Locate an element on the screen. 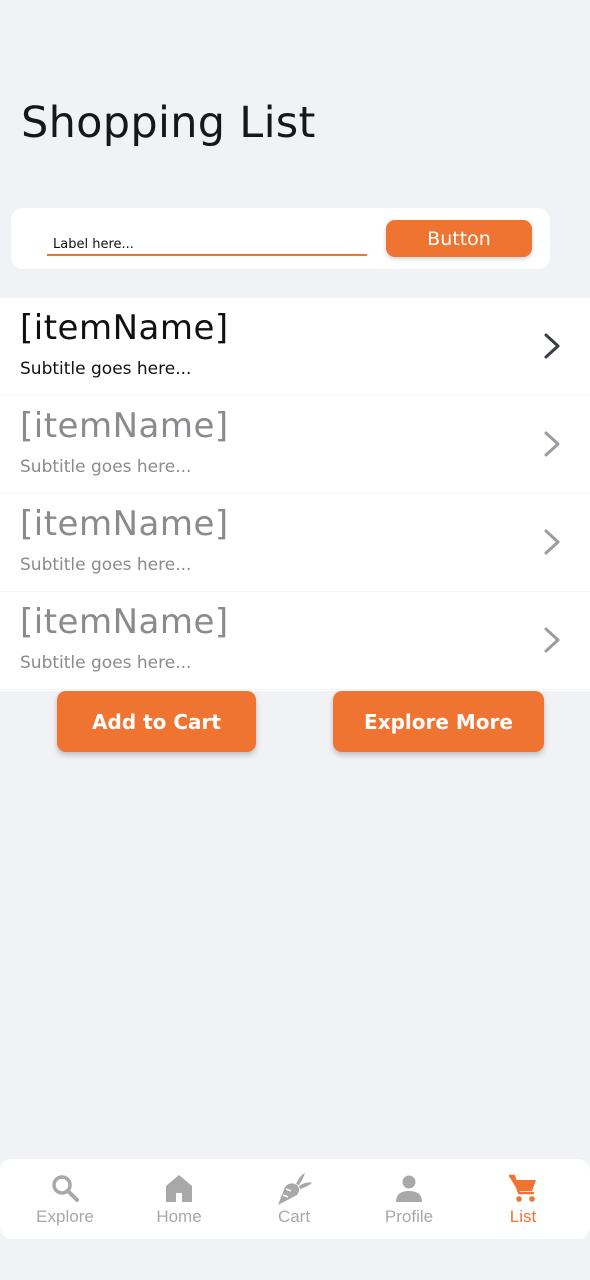 The height and width of the screenshot is (1280, 590). nav-item-cart: Cart is located at coordinates (294, 1199).